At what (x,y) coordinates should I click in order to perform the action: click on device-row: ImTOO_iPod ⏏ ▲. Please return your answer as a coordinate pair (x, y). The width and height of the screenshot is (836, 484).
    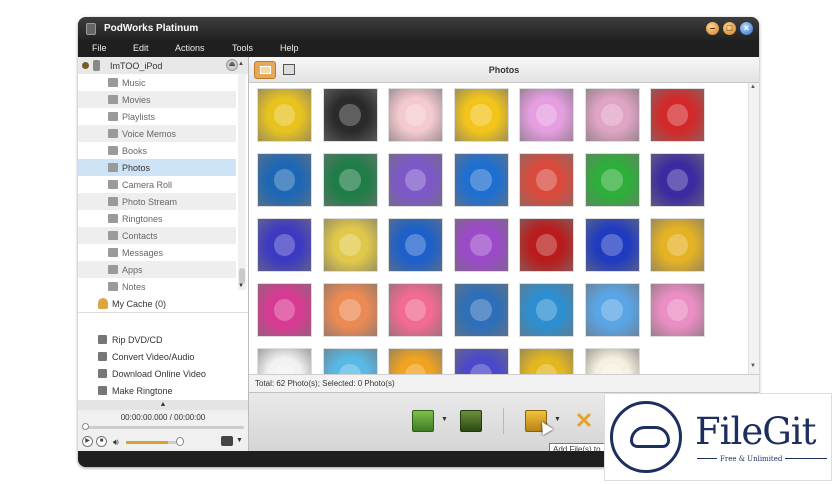
    Looking at the image, I should click on (163, 65).